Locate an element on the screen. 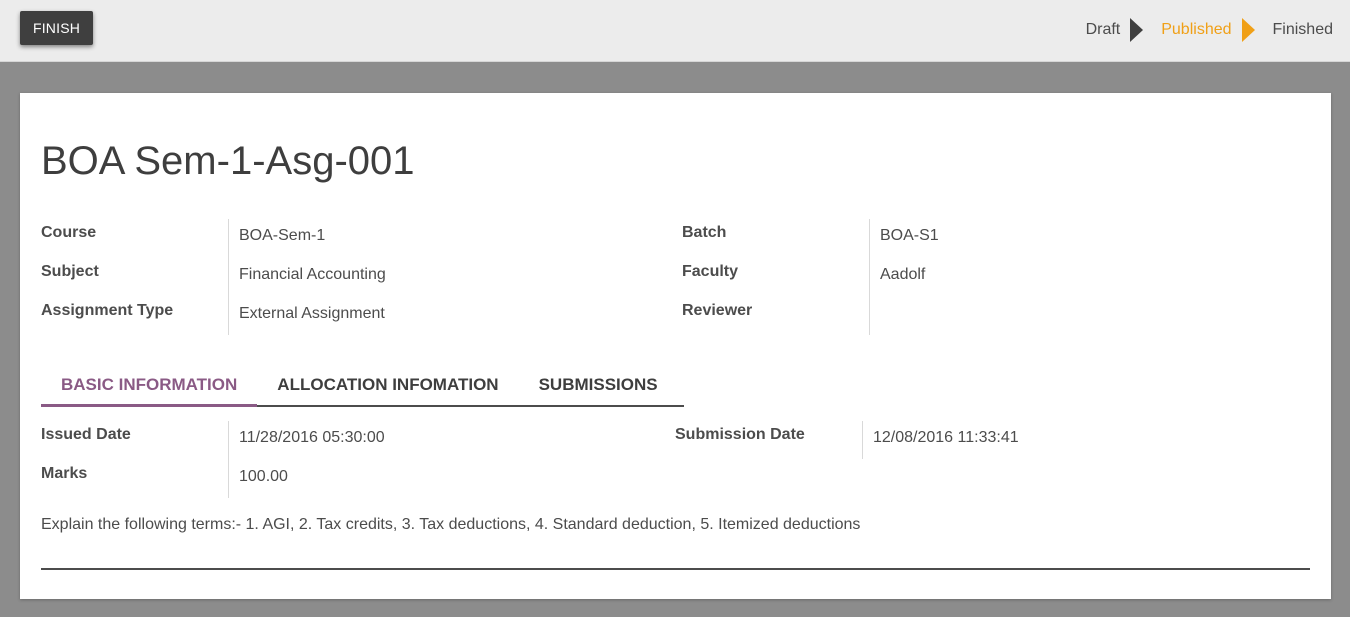  marks-field: 100.00 is located at coordinates (263, 477).